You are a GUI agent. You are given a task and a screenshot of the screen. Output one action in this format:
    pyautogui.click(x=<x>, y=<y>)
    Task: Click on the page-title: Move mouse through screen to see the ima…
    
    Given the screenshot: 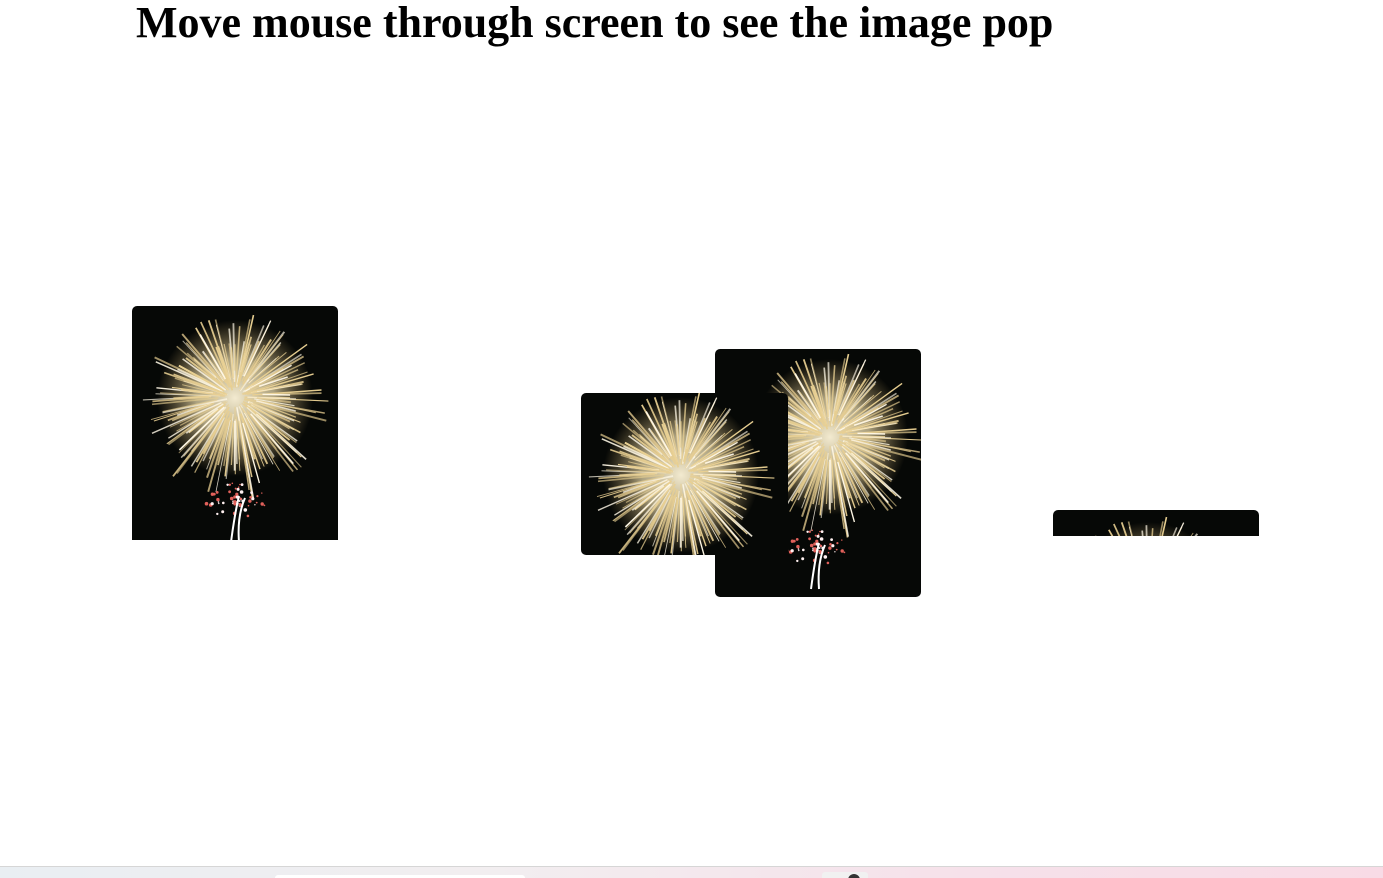 What is the action you would take?
    pyautogui.click(x=595, y=23)
    